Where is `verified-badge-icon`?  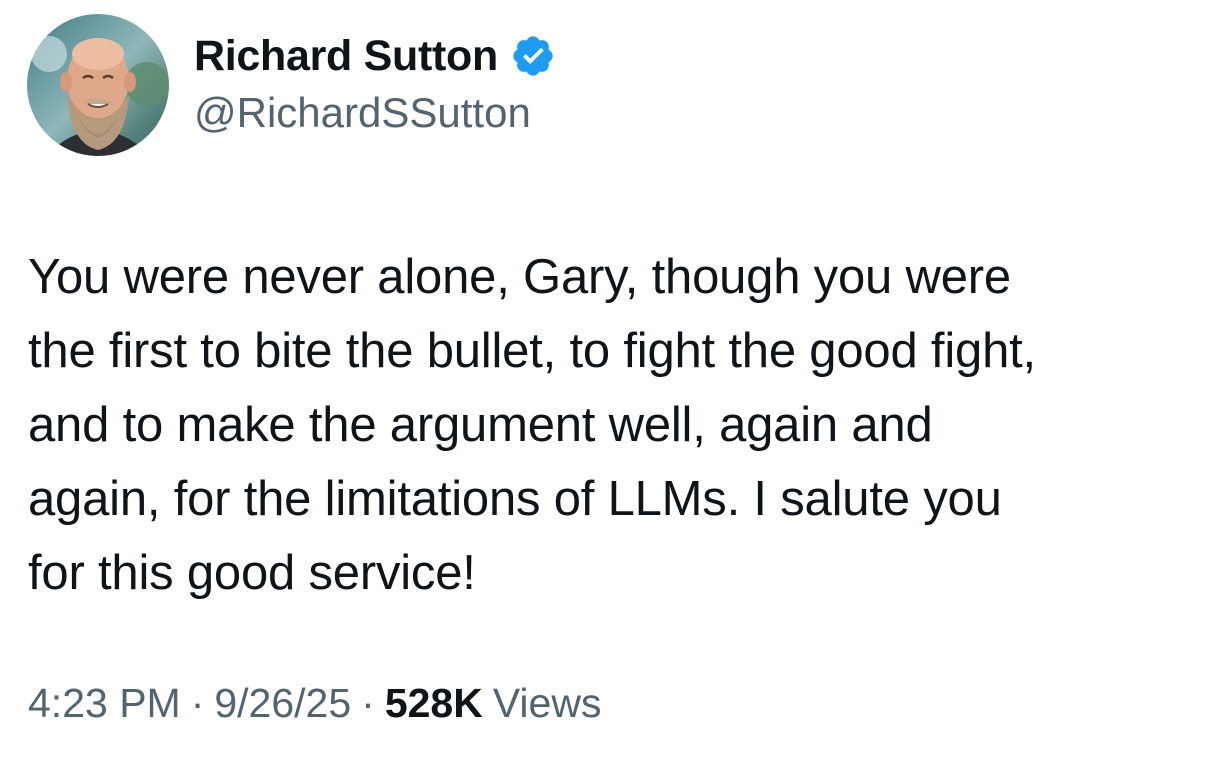
verified-badge-icon is located at coordinates (533, 56).